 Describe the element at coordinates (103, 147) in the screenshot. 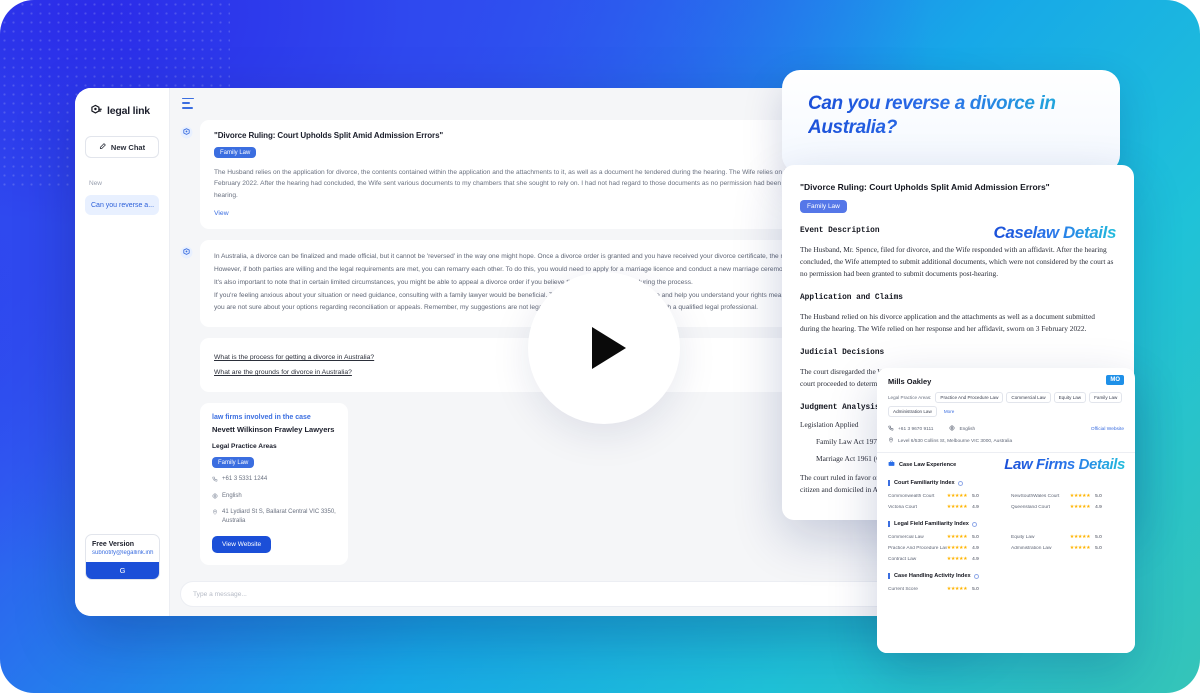

I see `compose-icon` at that location.